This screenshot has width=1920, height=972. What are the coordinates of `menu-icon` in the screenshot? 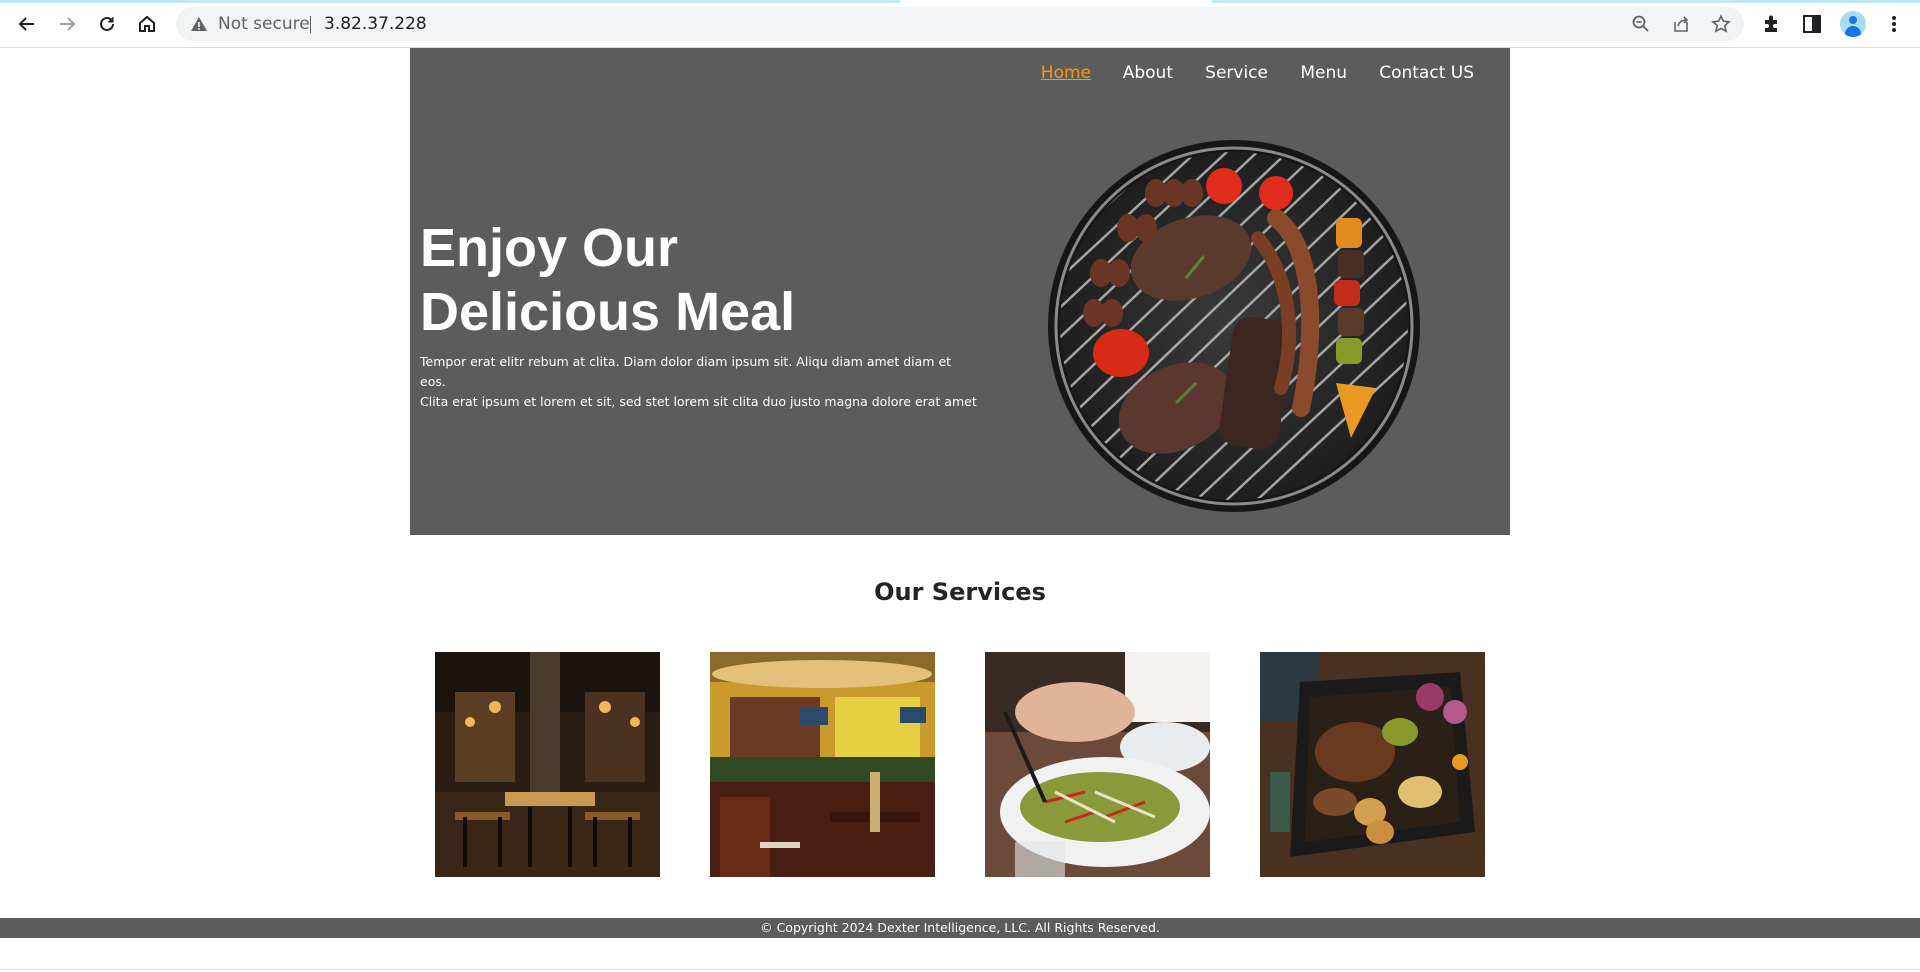 It's located at (1894, 24).